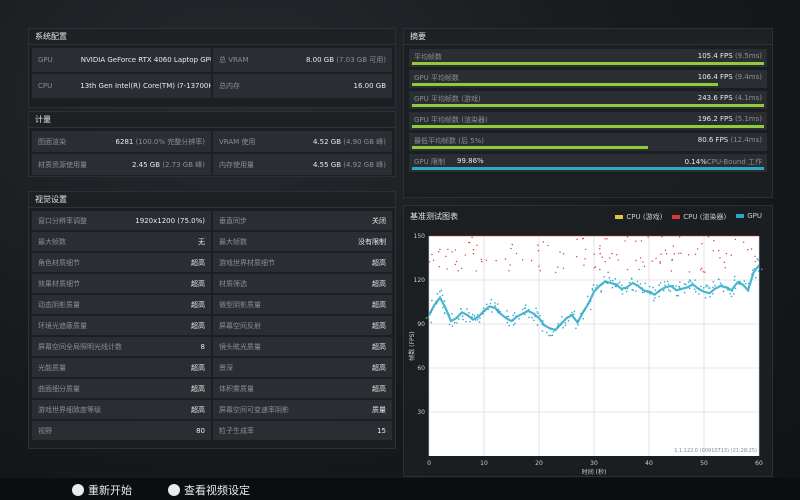 The width and height of the screenshot is (800, 500). Describe the element at coordinates (749, 217) in the screenshot. I see `legend-gpu: GPU` at that location.